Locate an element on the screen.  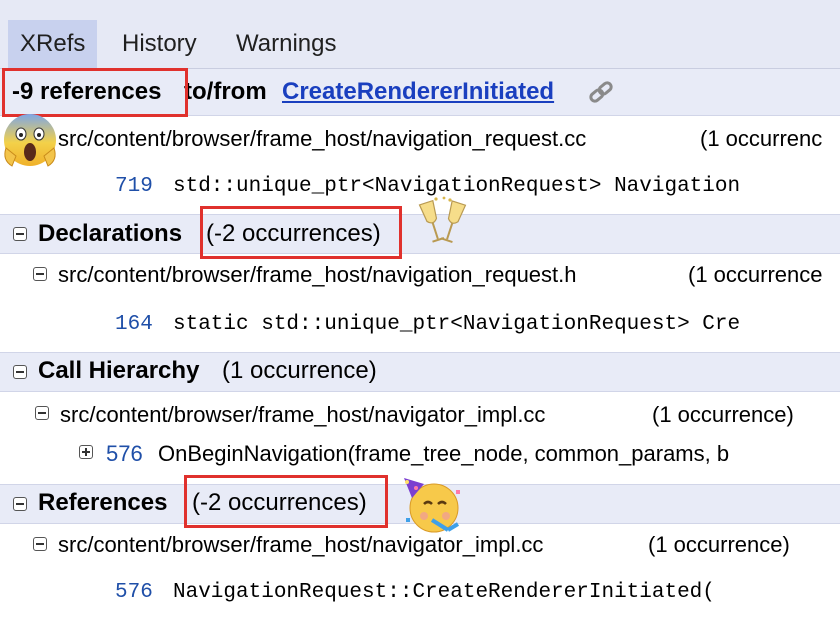
call-hierarchy-title: Call Hierarchy is located at coordinates (118, 371).